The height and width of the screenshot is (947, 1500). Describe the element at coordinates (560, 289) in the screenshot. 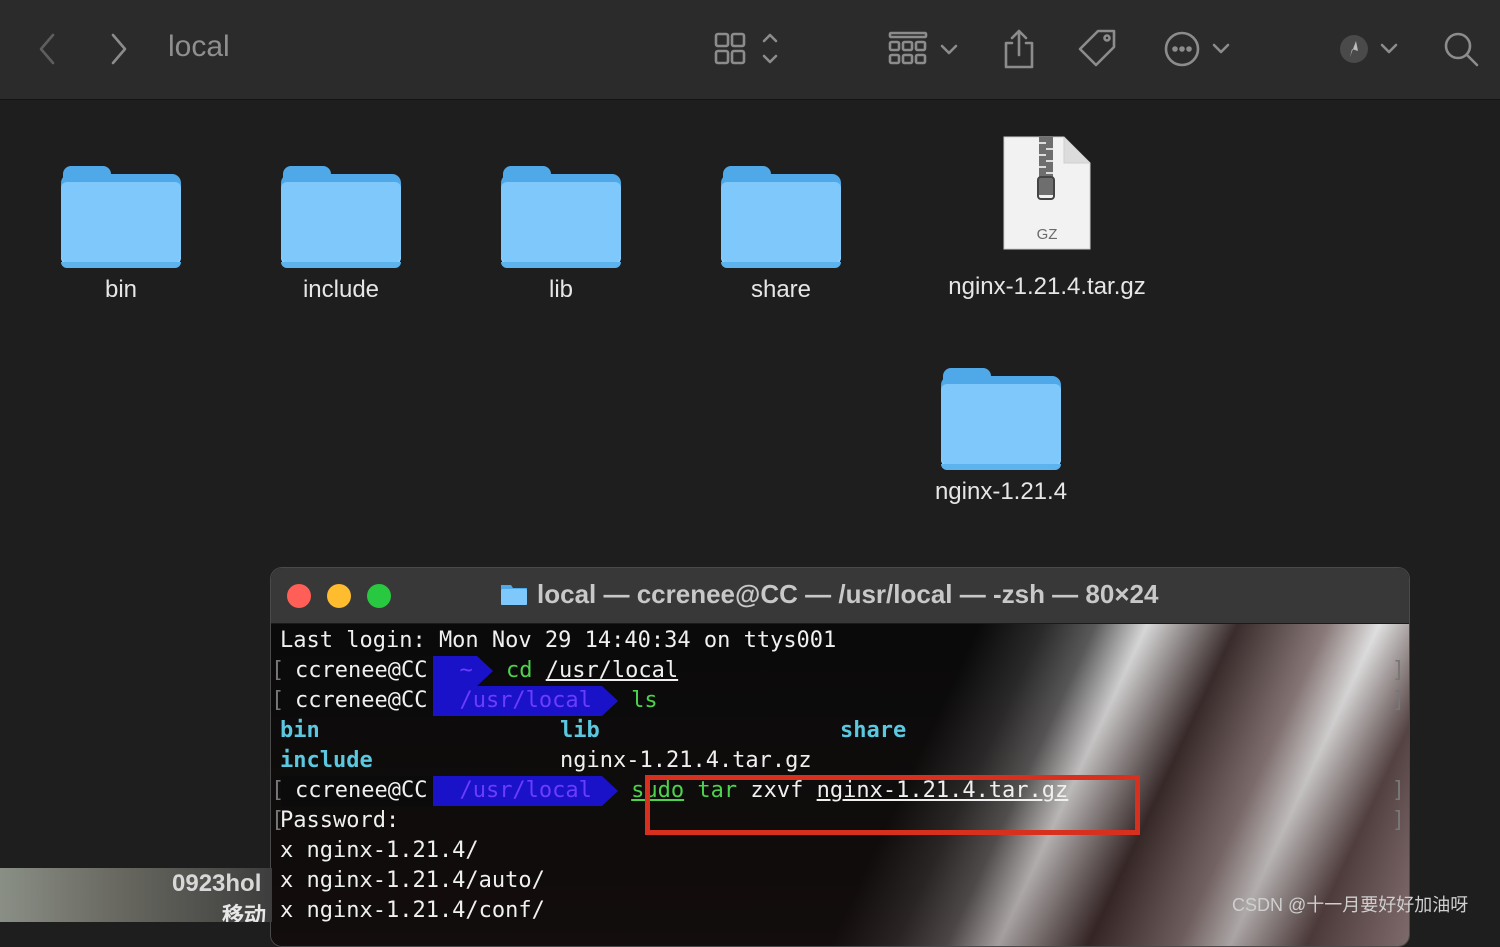

I see `item-label: lib` at that location.